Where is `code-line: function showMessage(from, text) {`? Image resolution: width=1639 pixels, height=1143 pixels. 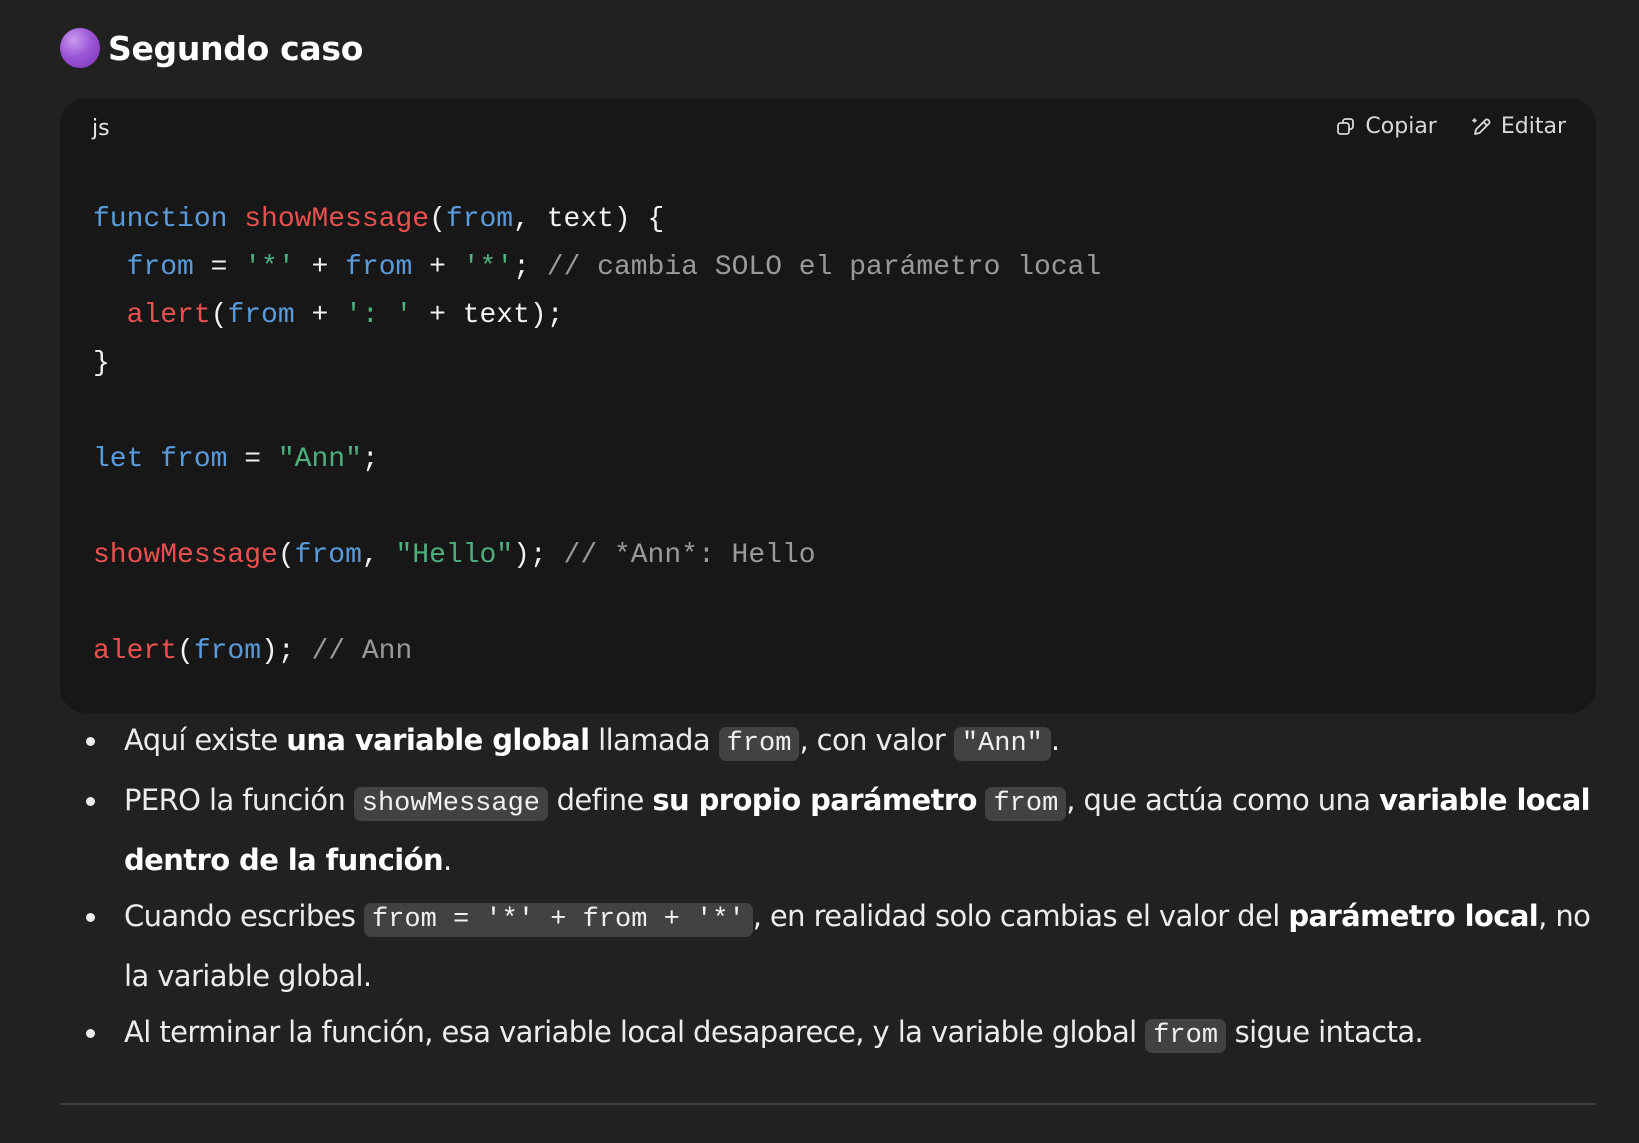 code-line: function showMessage(from, text) { is located at coordinates (597, 220).